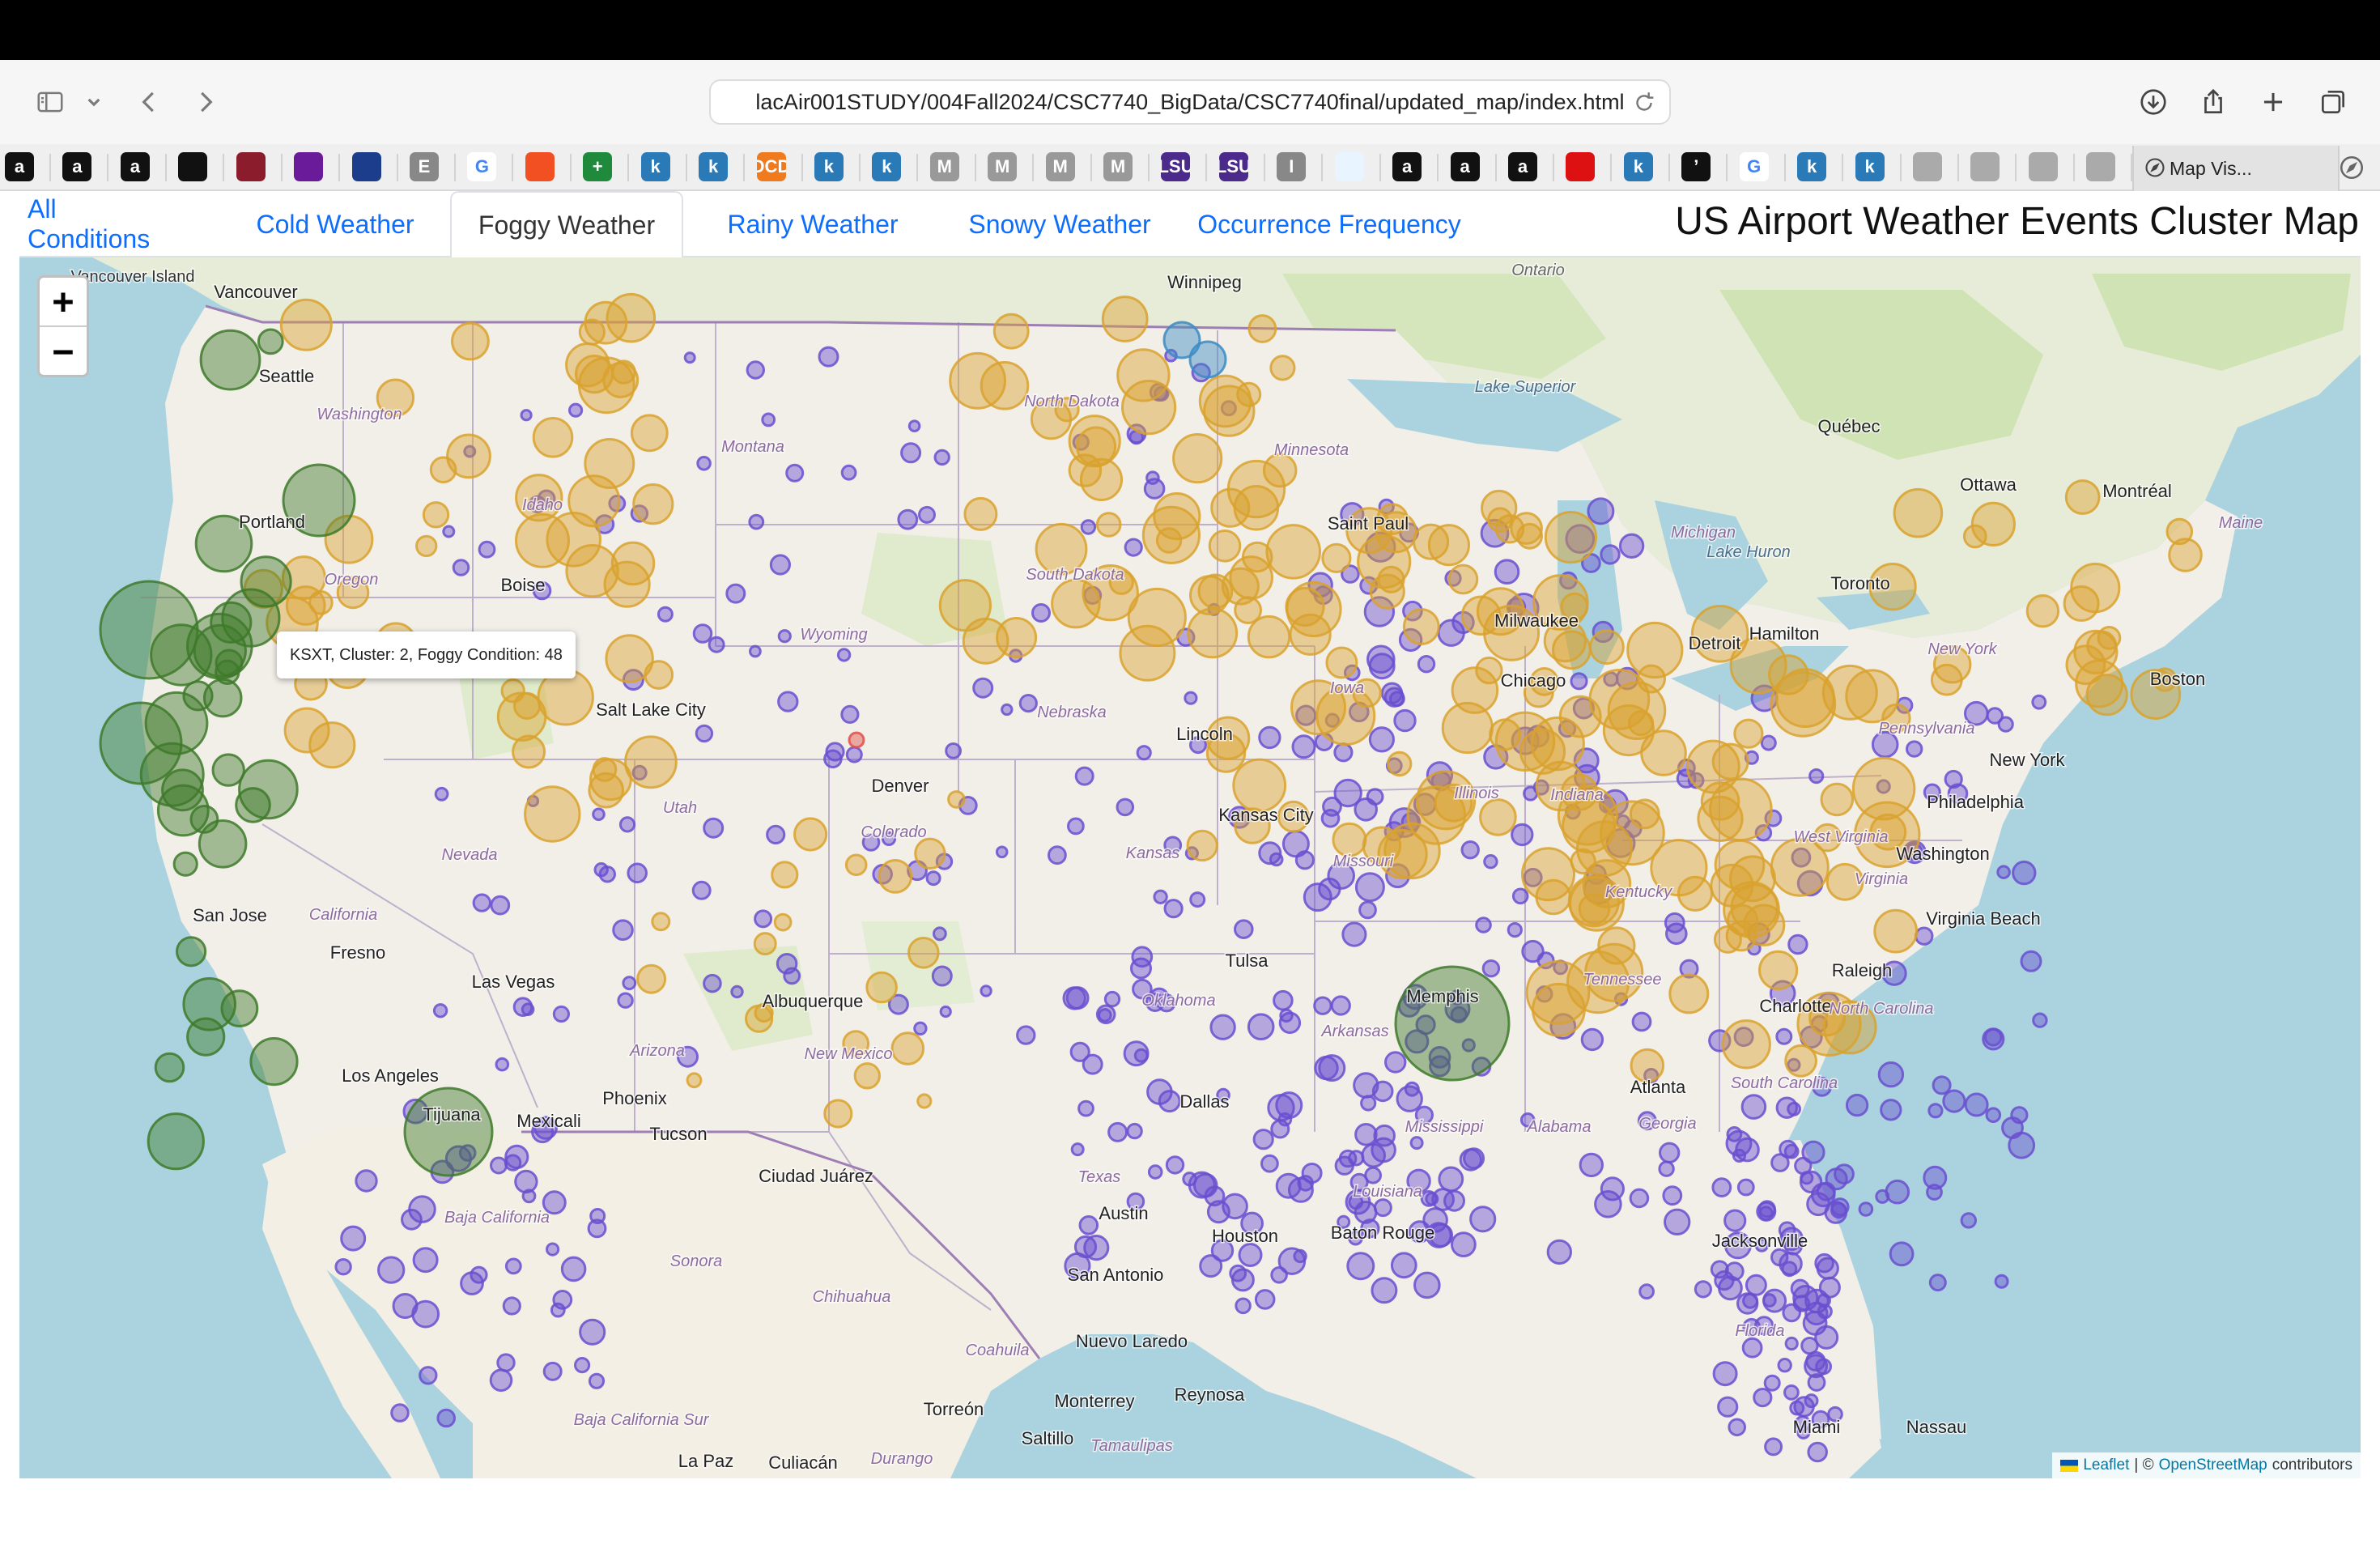  I want to click on tab-rainy-weather: Rainy Weather, so click(813, 224).